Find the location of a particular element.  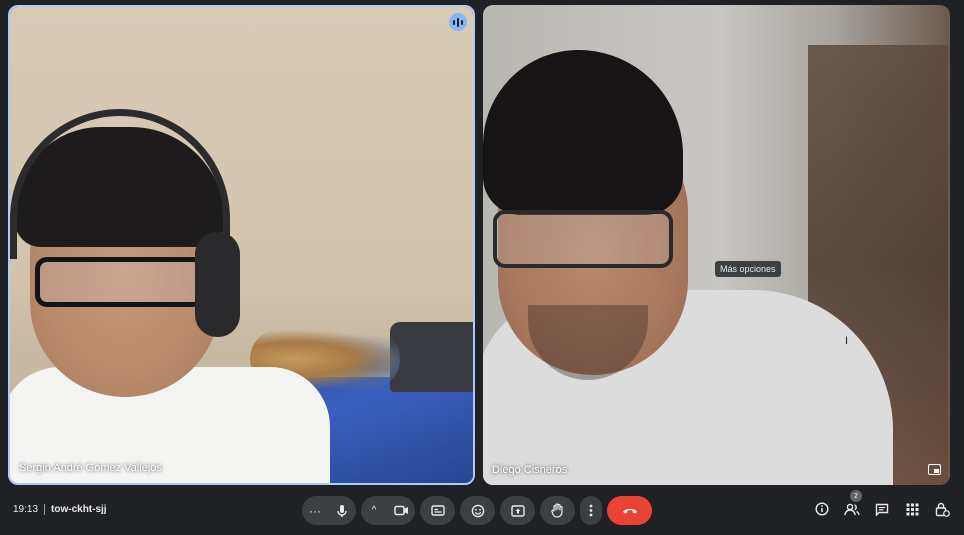

meeting-code: tow-ckht-sjj is located at coordinates (79, 509).